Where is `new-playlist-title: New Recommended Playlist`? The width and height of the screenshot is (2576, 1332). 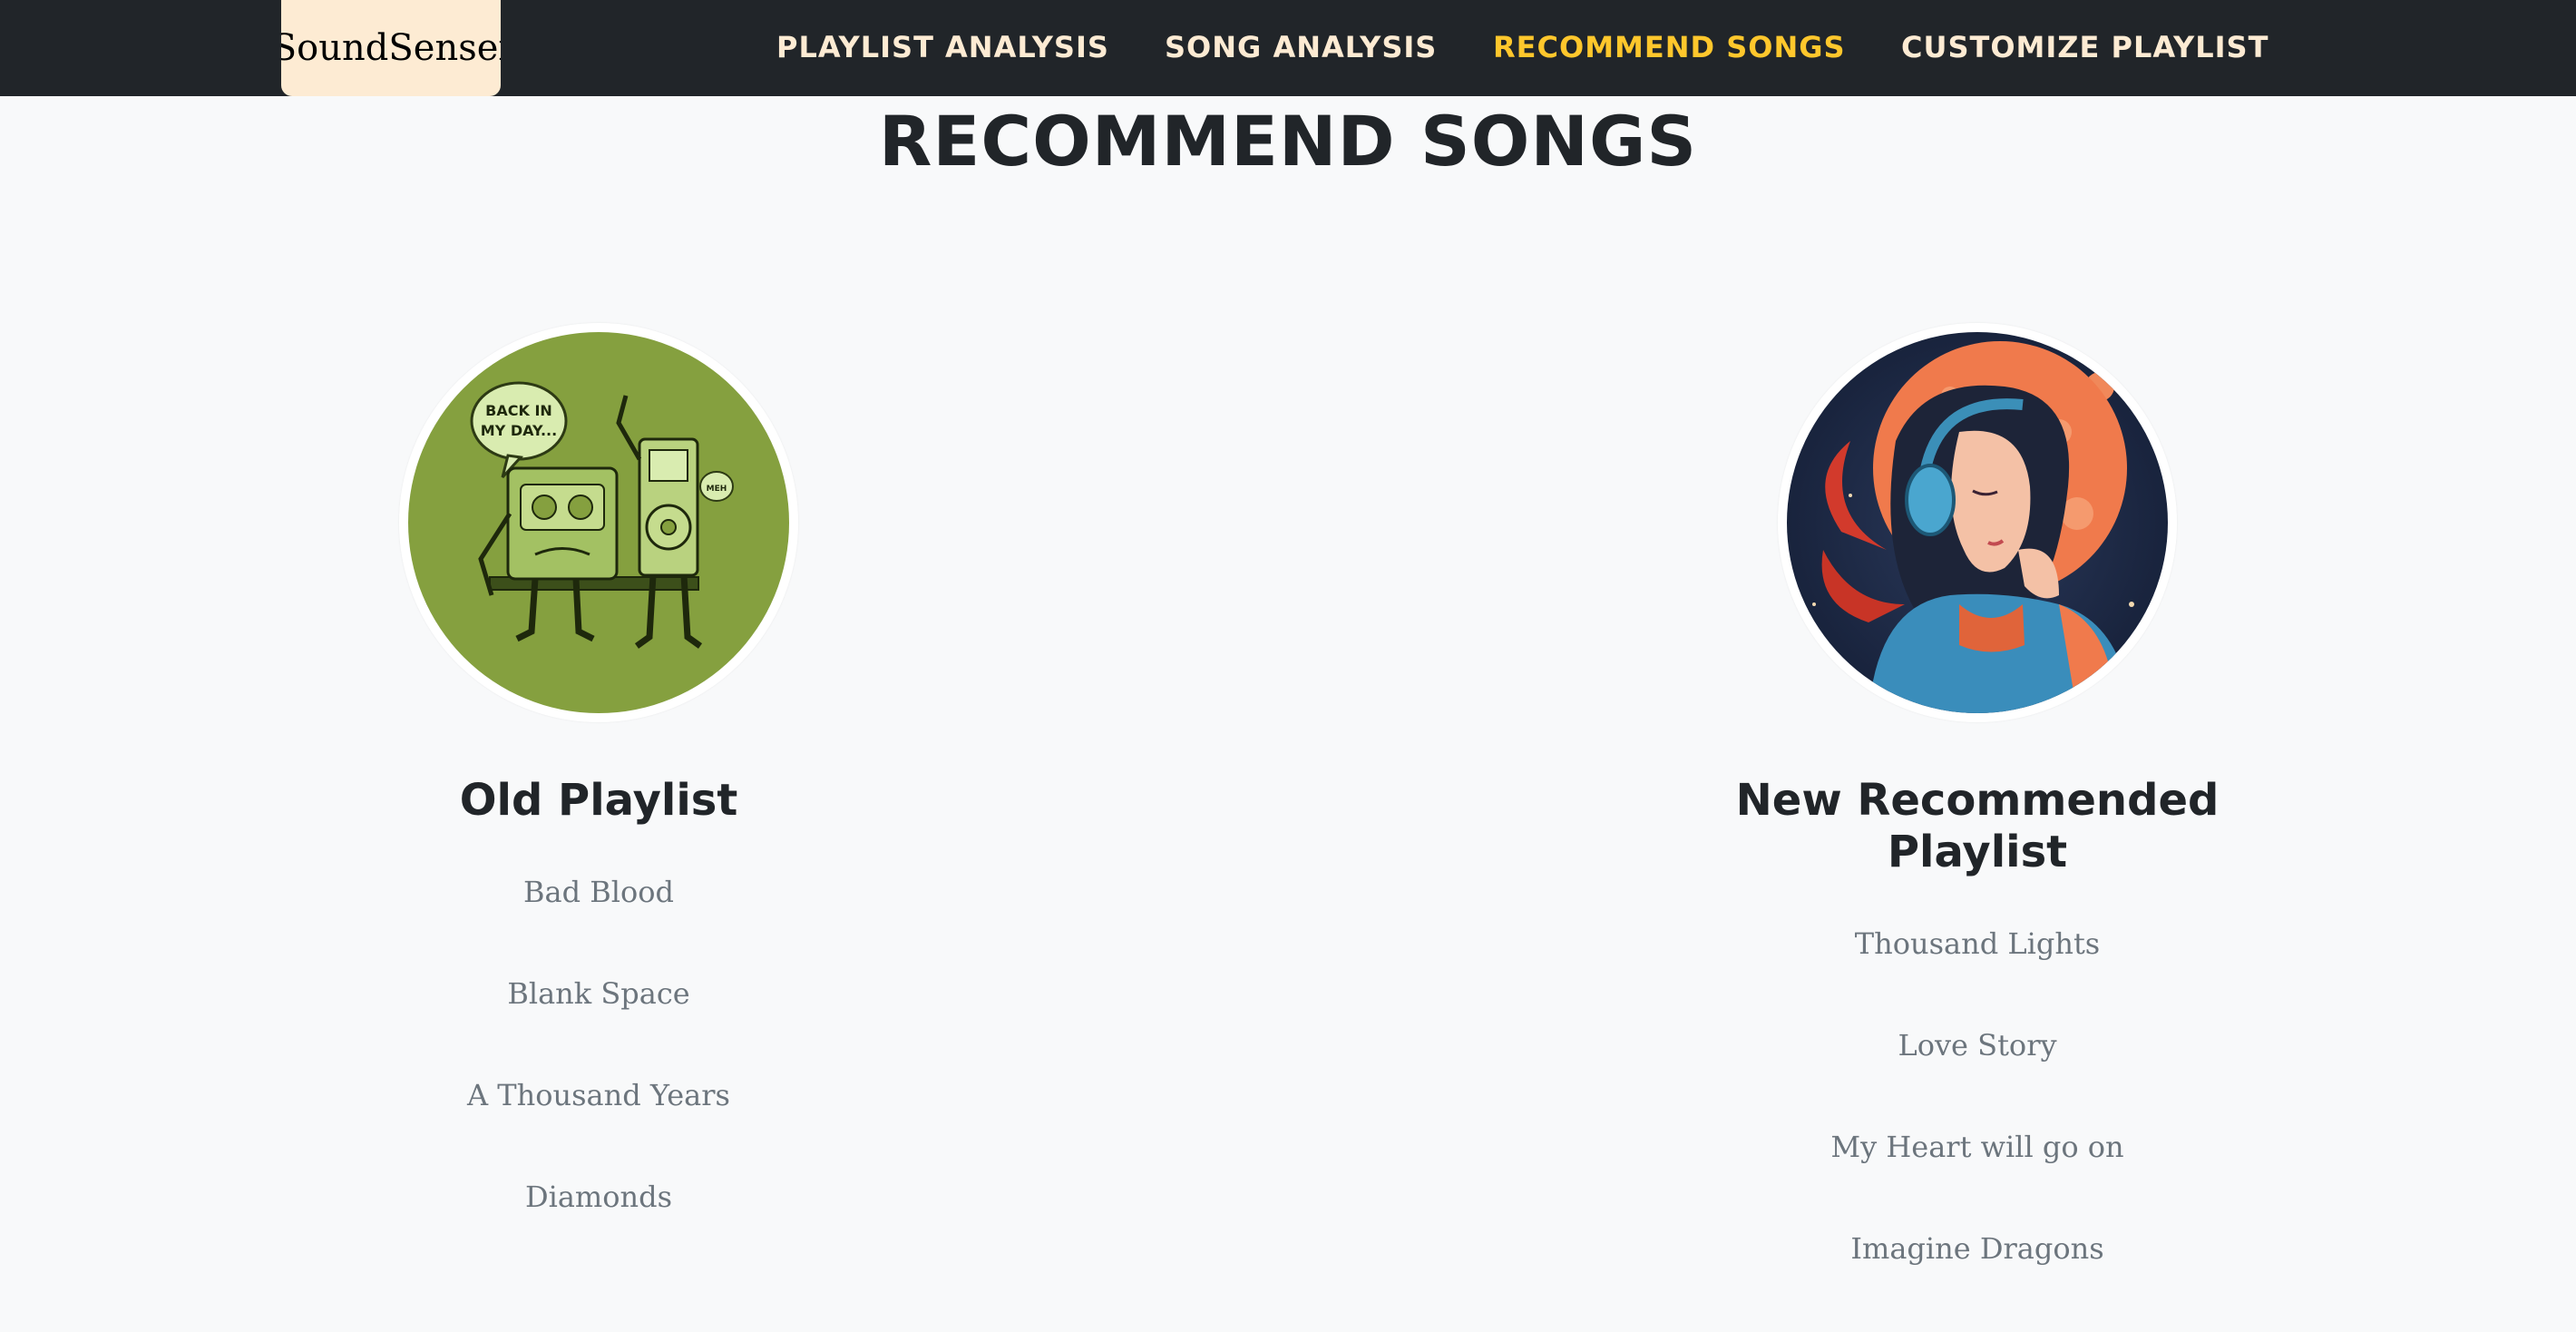
new-playlist-title: New Recommended Playlist is located at coordinates (1977, 826).